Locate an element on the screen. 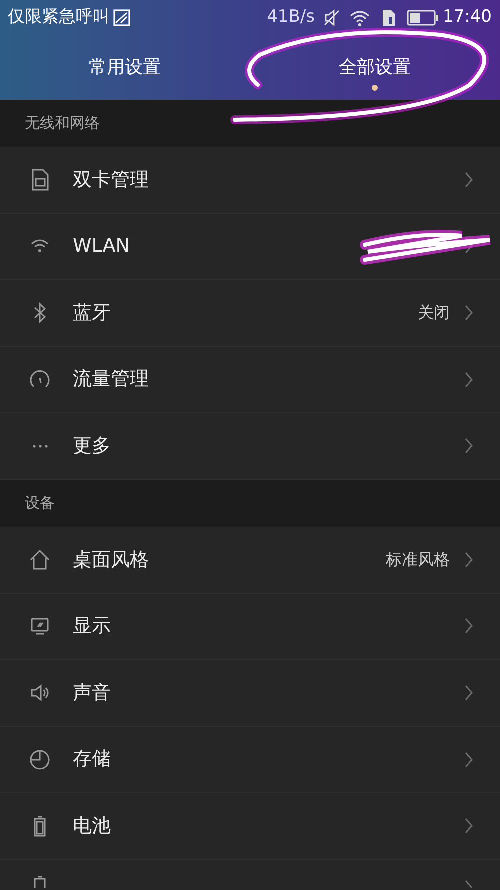  row-label: 双卡管理 is located at coordinates (111, 180).